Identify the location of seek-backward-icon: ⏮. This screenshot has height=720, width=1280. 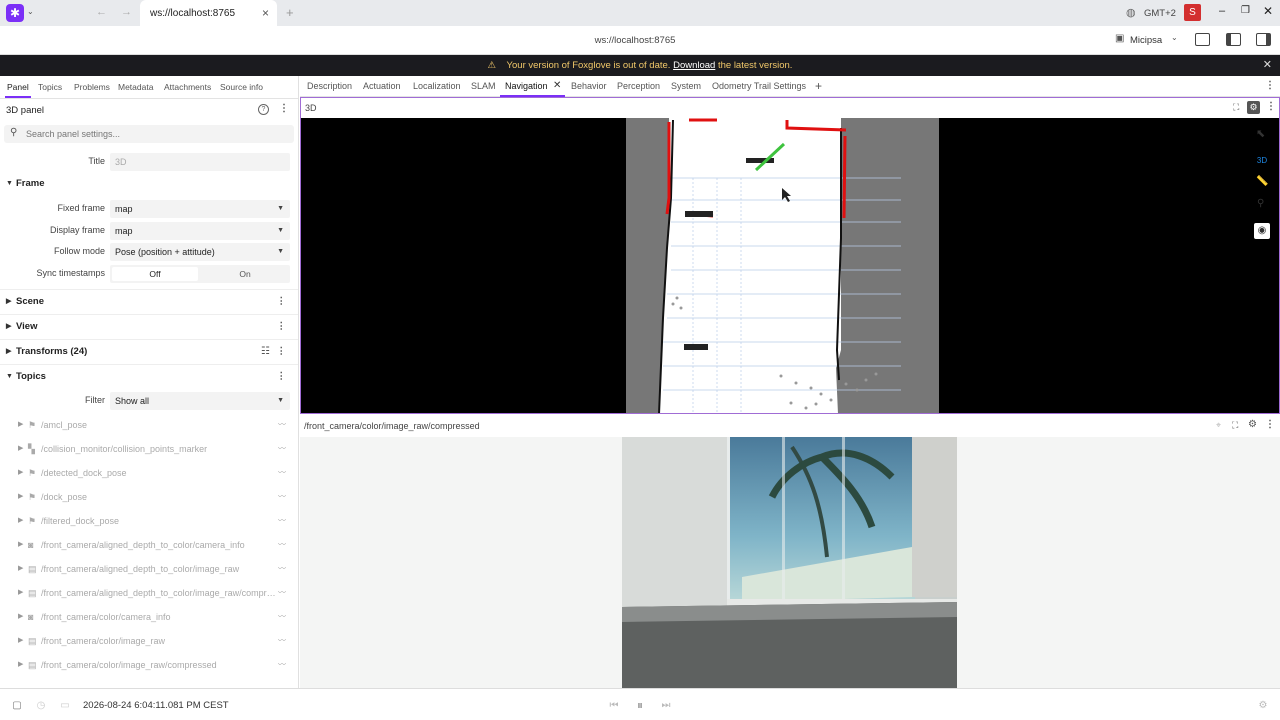
(614, 706).